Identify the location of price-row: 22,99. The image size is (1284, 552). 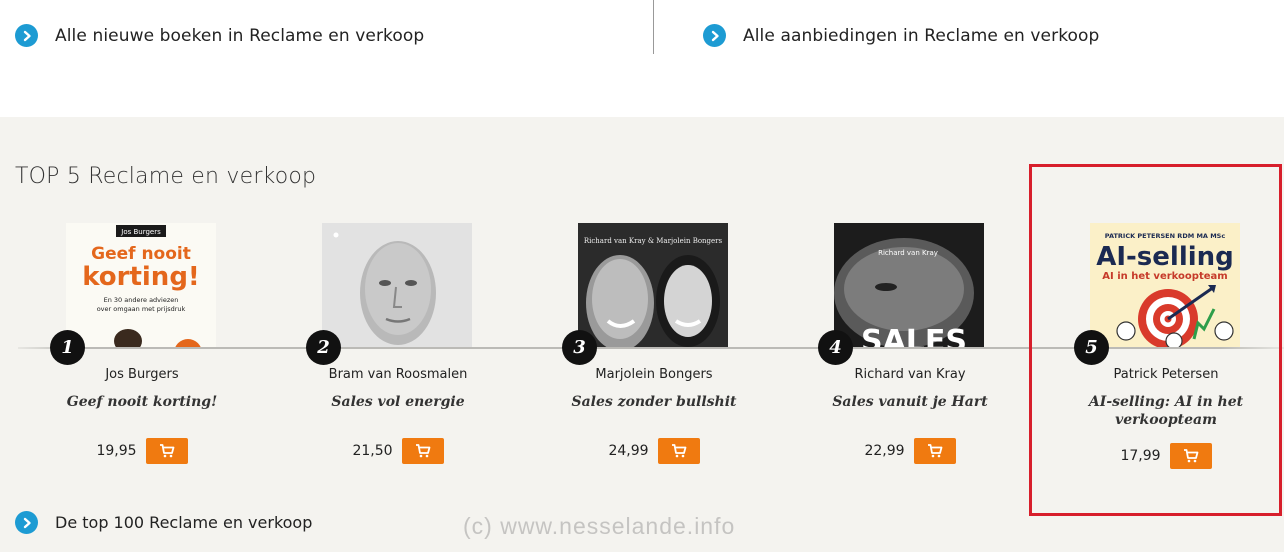
(910, 451).